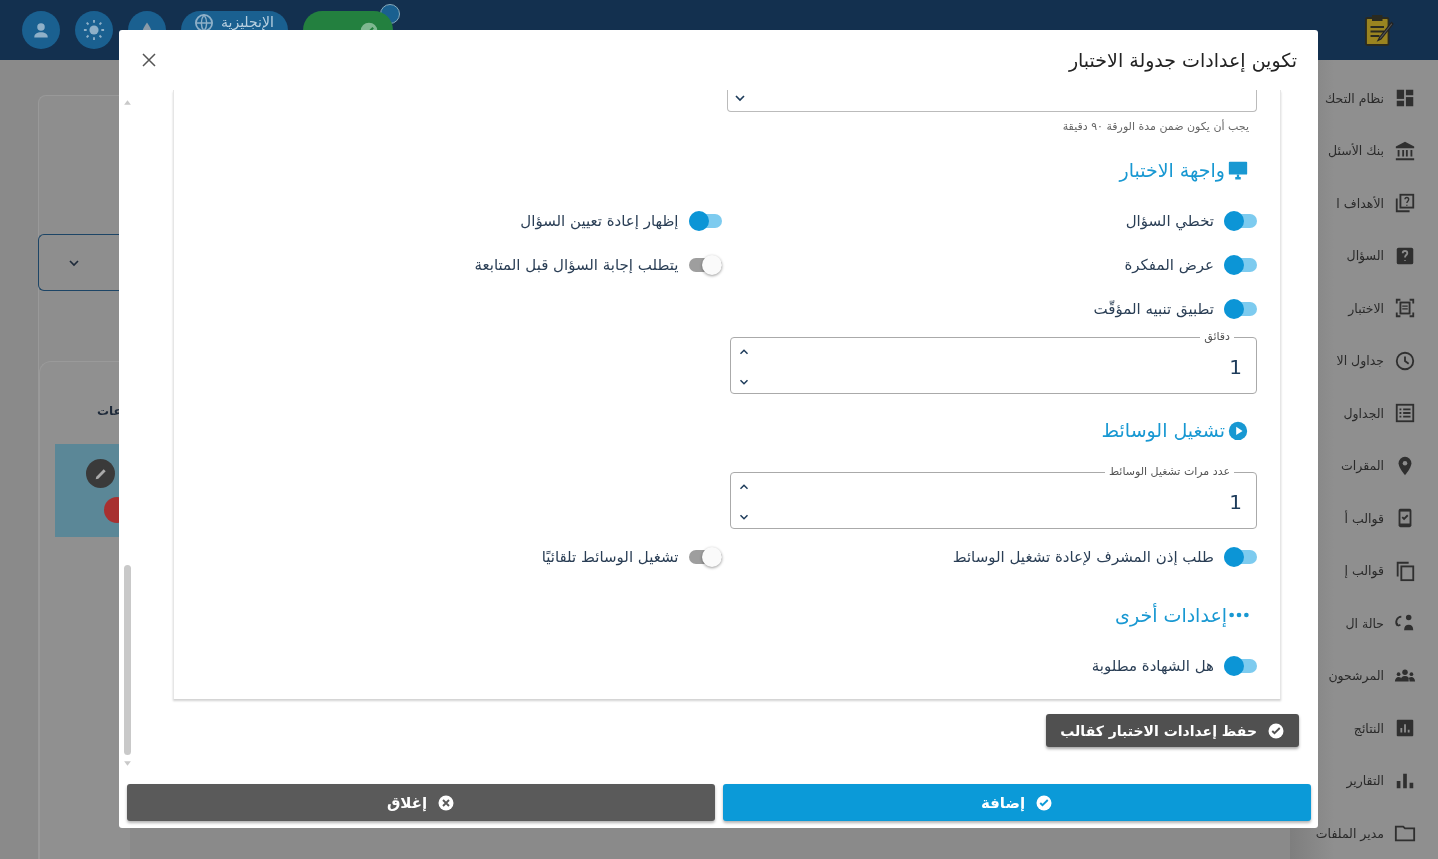 The image size is (1438, 859). Describe the element at coordinates (1364, 255) in the screenshot. I see `sidebar-item: السؤال` at that location.